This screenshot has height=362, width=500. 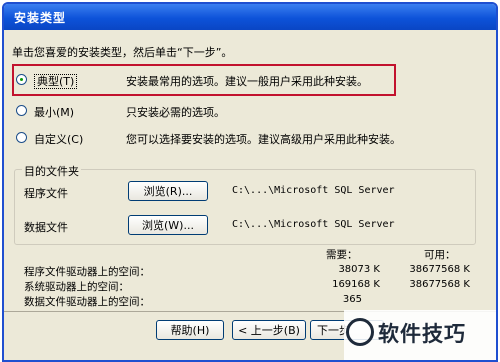 I want to click on space-row-required: 169168 K, so click(x=356, y=284).